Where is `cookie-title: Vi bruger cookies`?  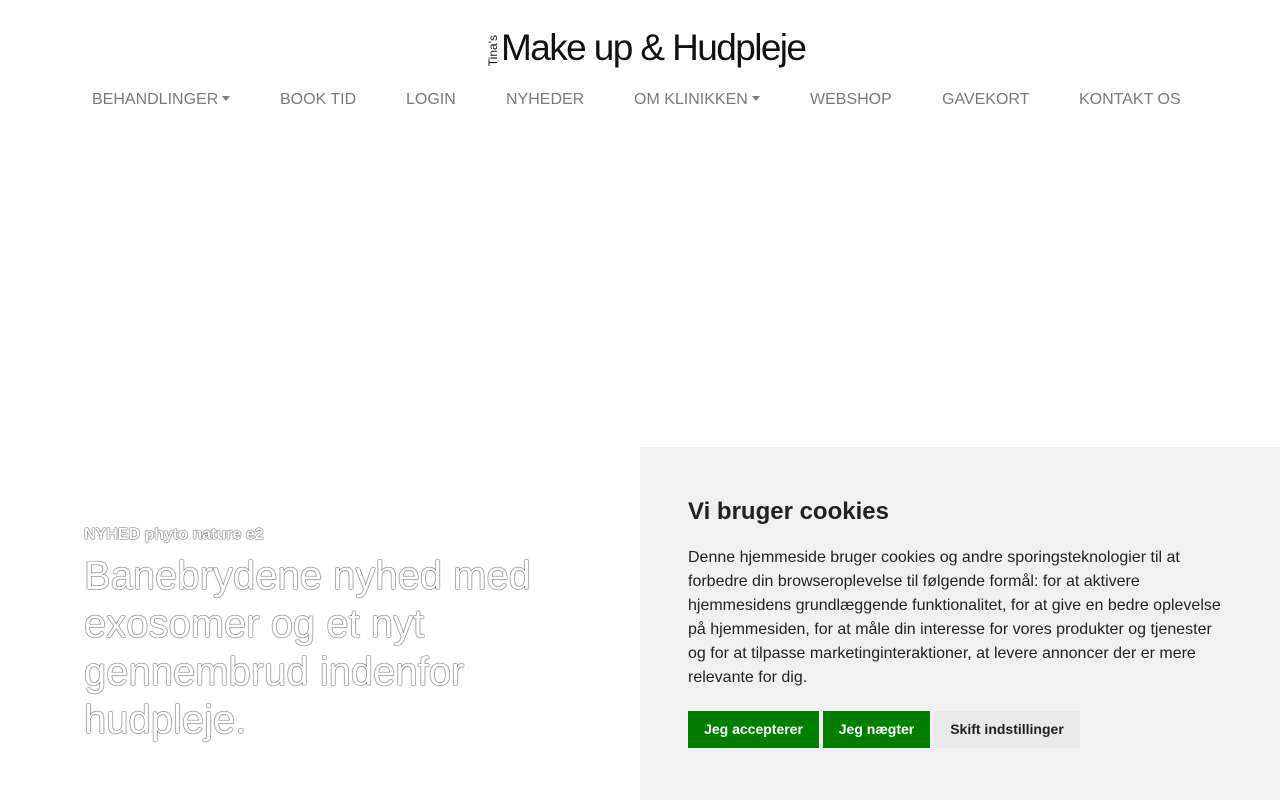 cookie-title: Vi bruger cookies is located at coordinates (788, 511).